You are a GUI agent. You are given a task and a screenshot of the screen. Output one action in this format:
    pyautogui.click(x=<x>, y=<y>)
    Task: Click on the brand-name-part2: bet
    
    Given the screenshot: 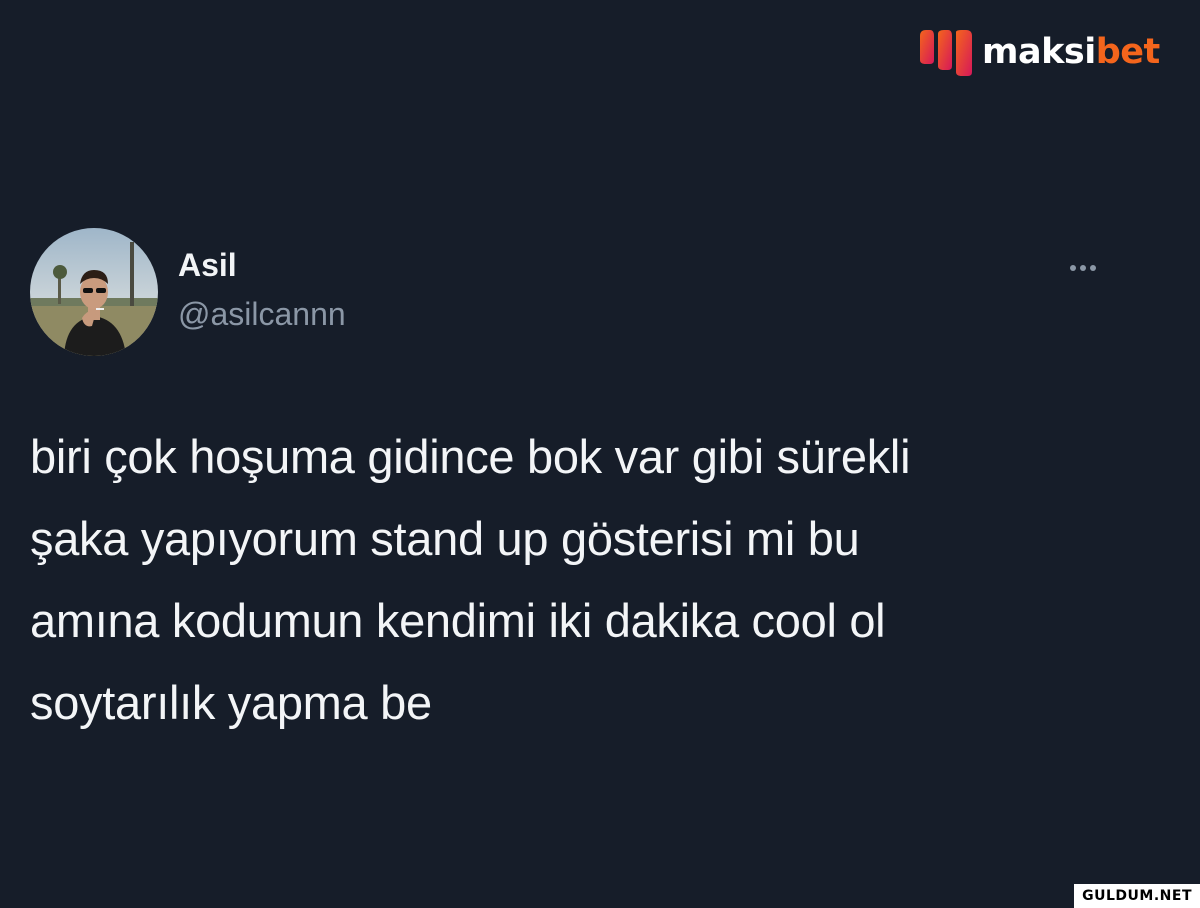 What is the action you would take?
    pyautogui.click(x=1128, y=51)
    